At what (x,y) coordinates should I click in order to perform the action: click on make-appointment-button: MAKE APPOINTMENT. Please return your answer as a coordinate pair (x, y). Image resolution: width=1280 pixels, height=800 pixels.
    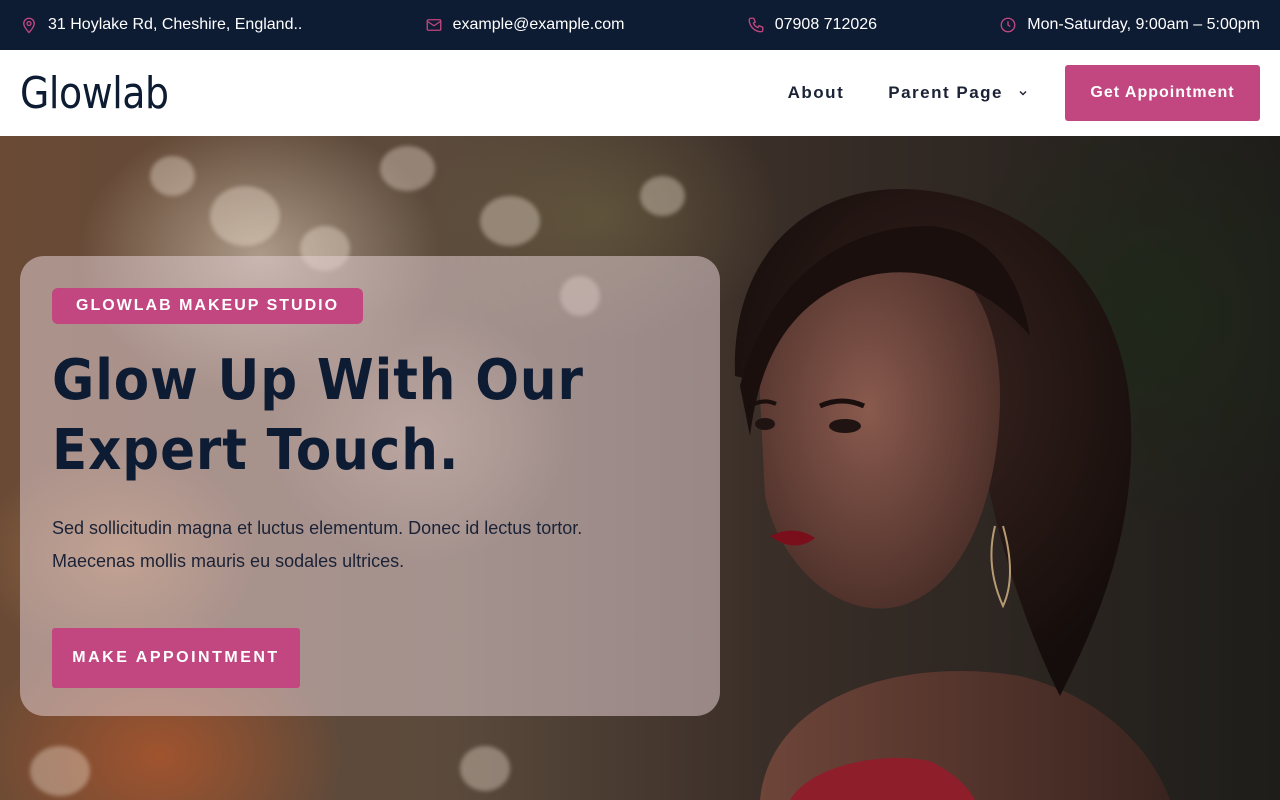
    Looking at the image, I should click on (176, 658).